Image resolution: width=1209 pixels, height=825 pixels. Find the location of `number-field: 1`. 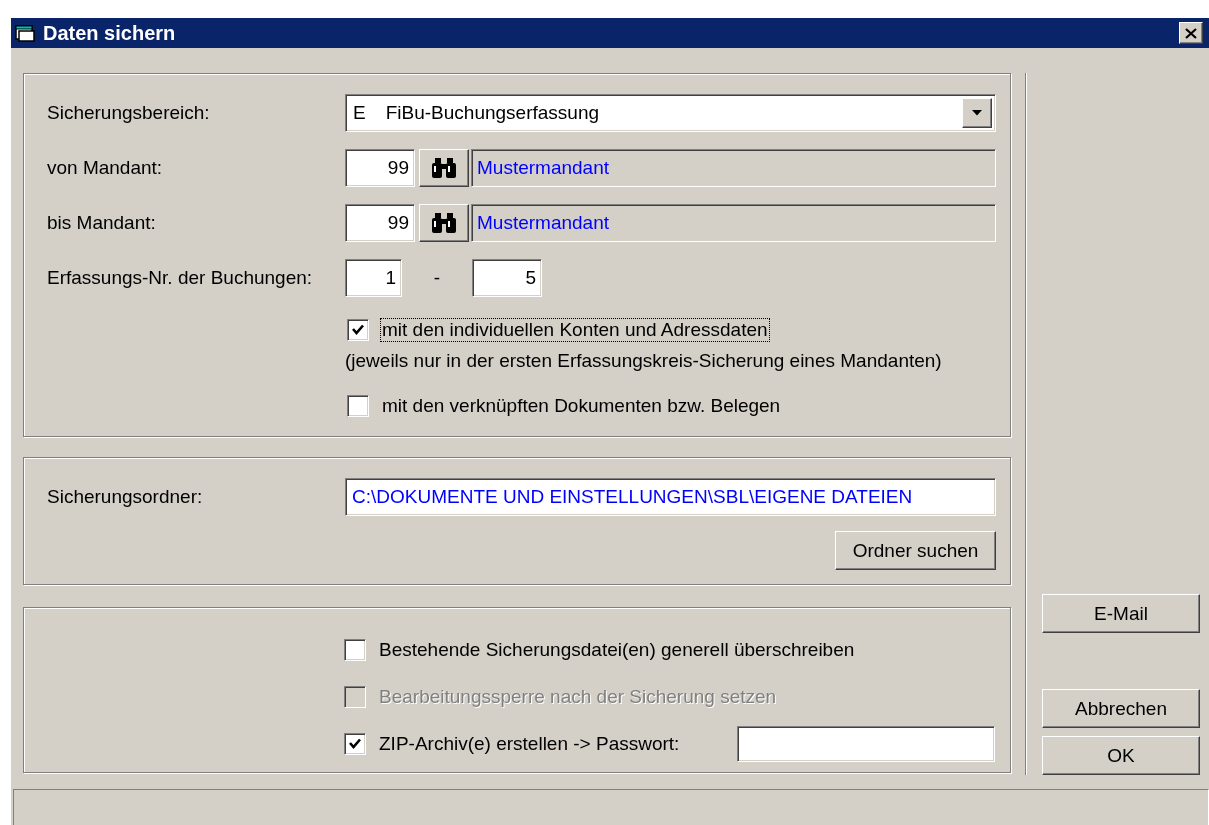

number-field: 1 is located at coordinates (373, 278).